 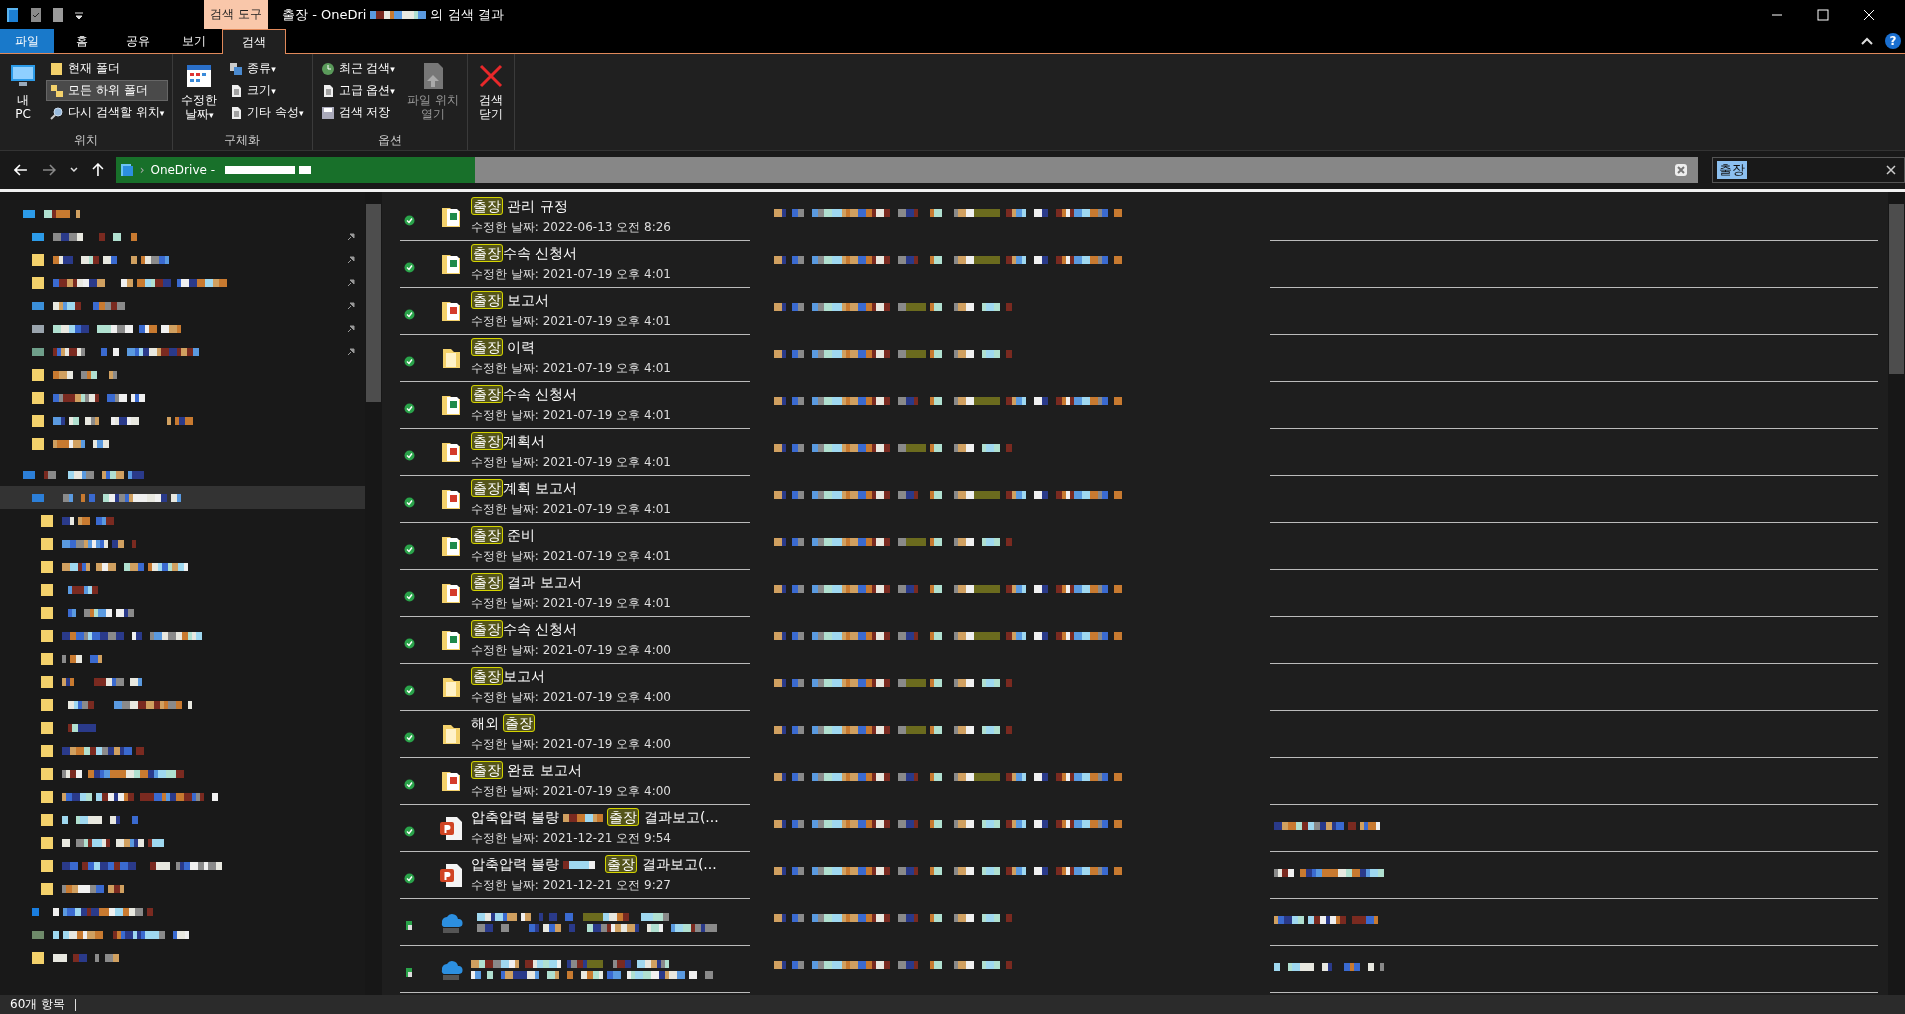 I want to click on file-name: 출장 관리 규정, so click(x=519, y=207).